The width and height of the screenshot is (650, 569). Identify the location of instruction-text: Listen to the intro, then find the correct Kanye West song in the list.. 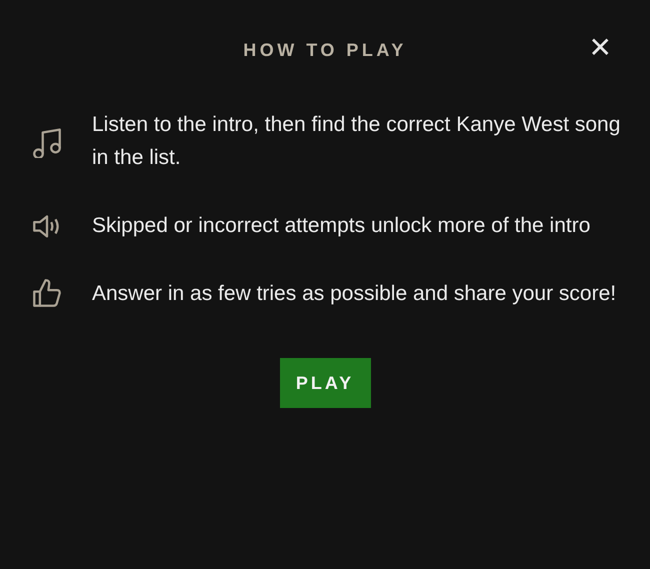
(357, 141).